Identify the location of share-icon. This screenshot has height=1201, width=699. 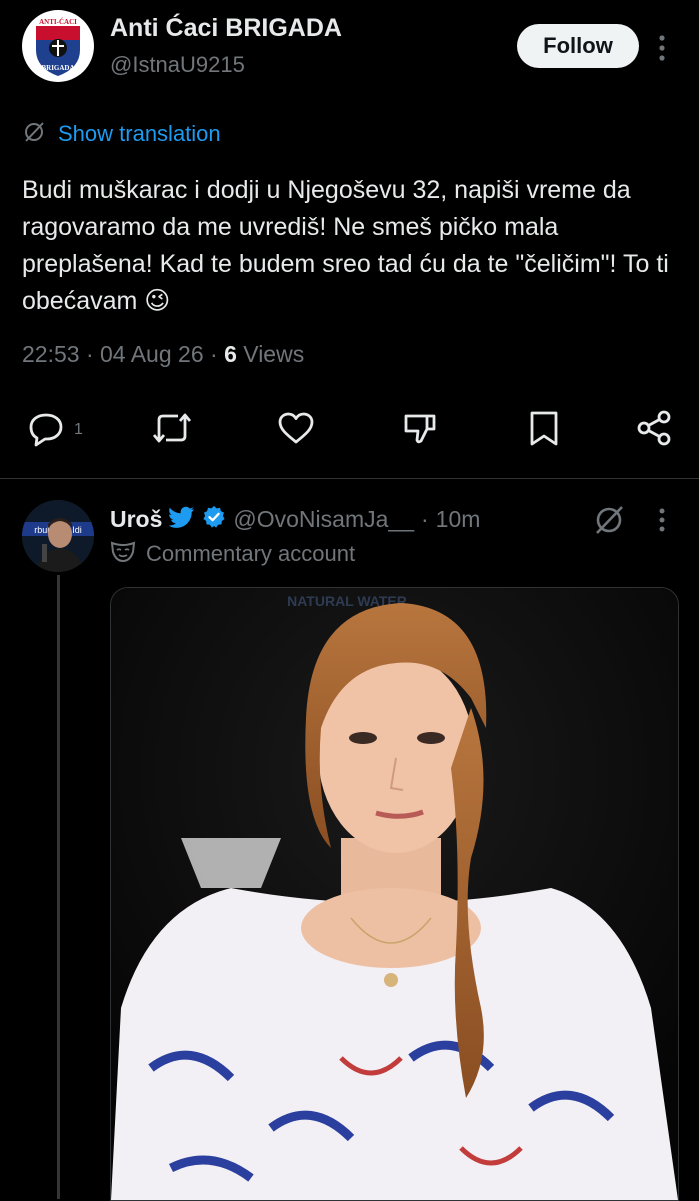
(654, 430).